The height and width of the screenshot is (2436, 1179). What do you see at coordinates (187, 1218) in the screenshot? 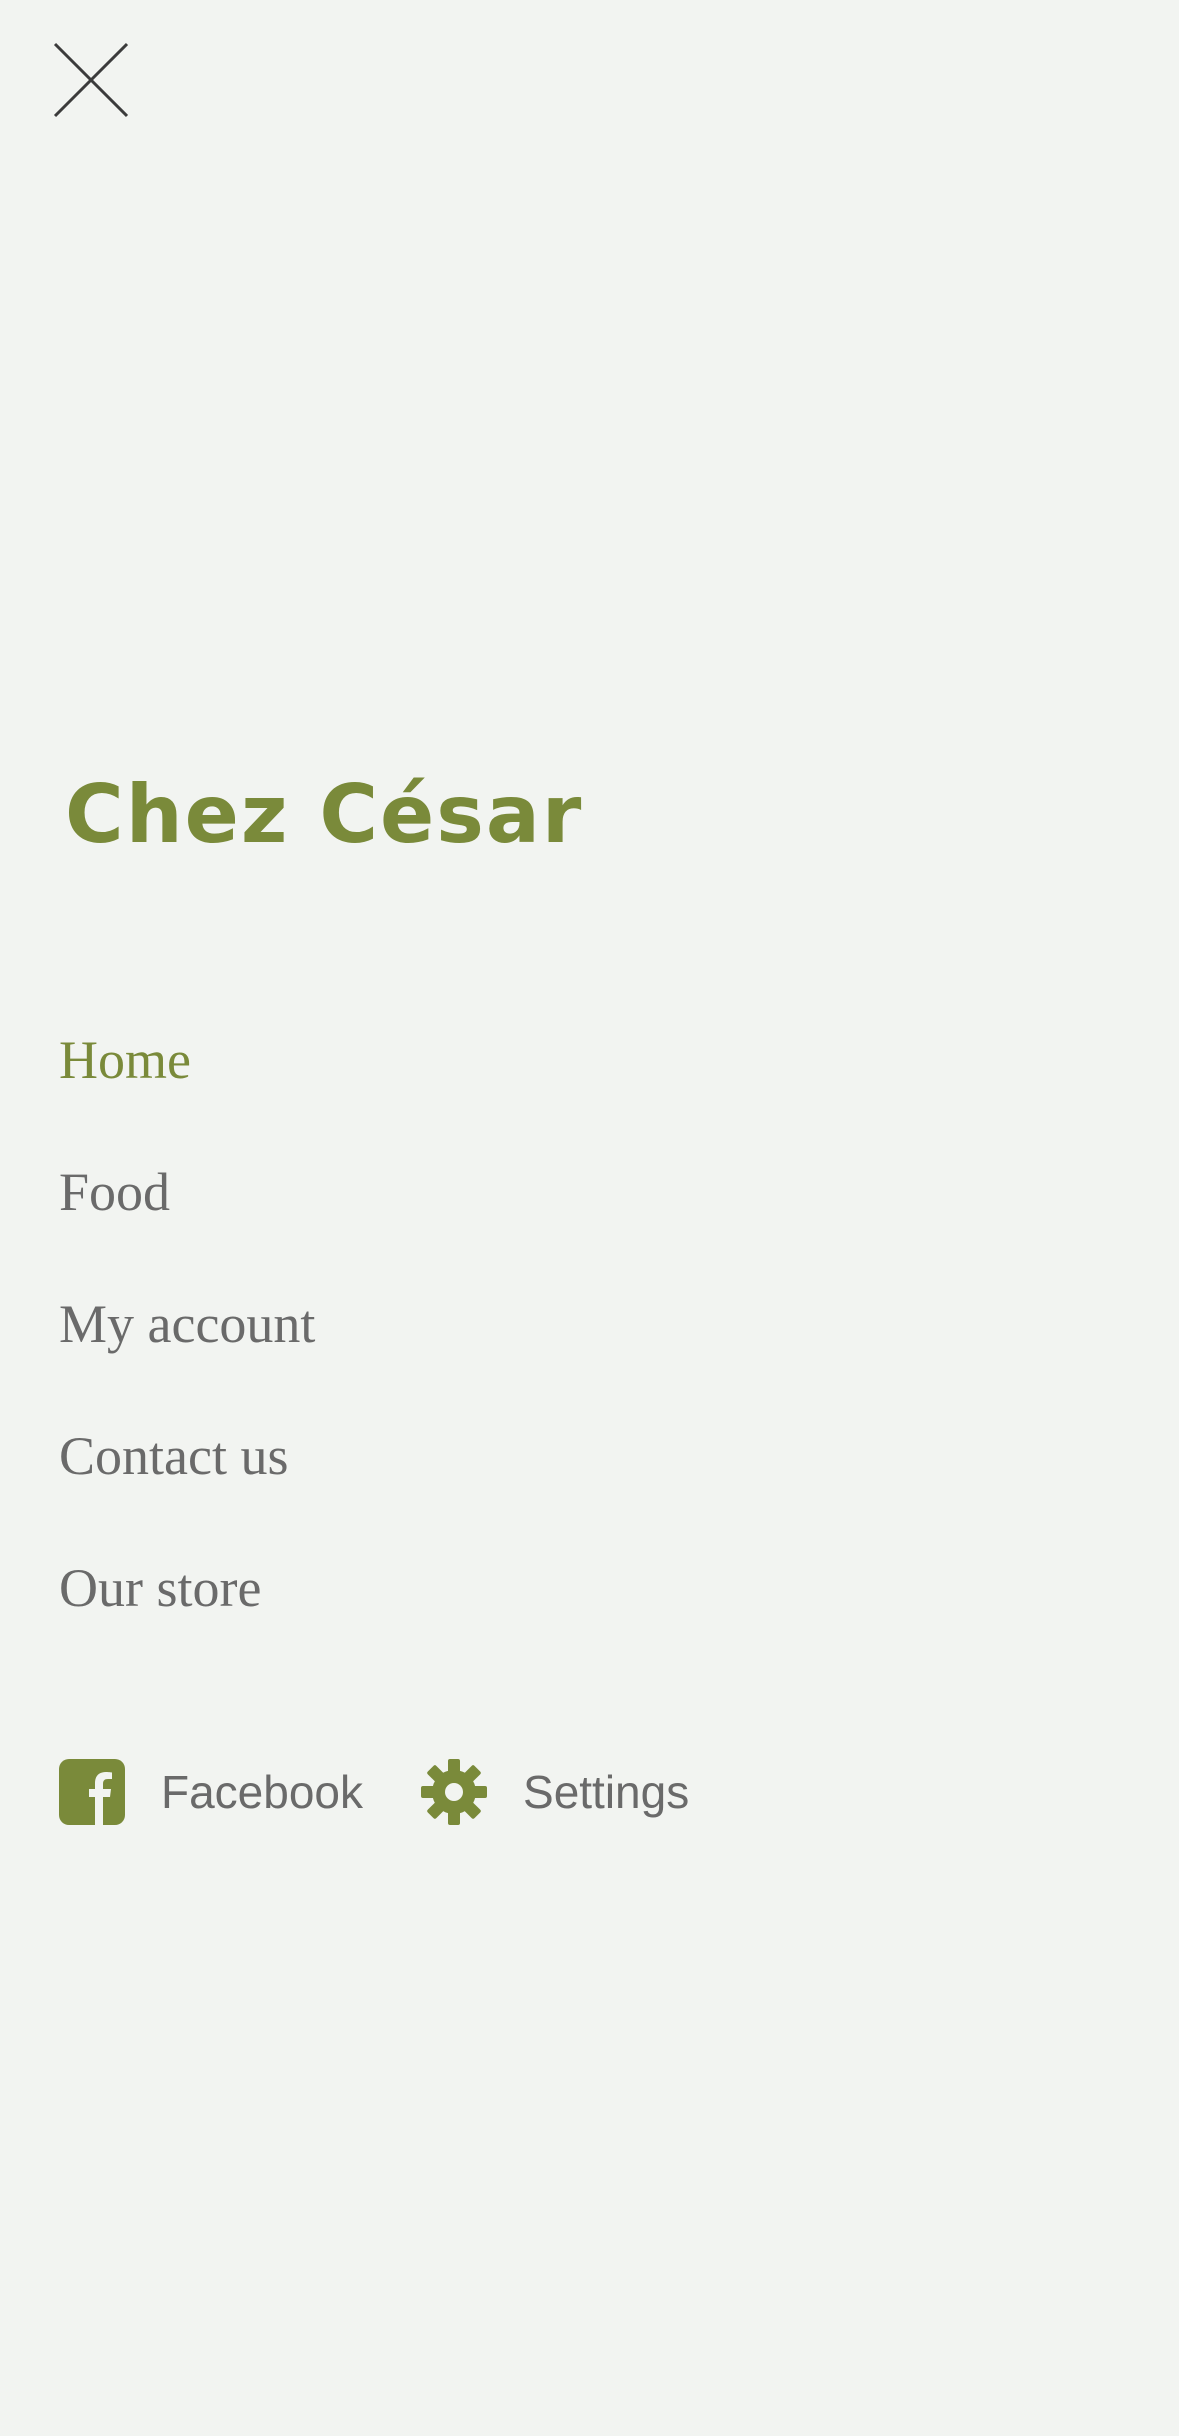
I see `nav-item-food: Food` at bounding box center [187, 1218].